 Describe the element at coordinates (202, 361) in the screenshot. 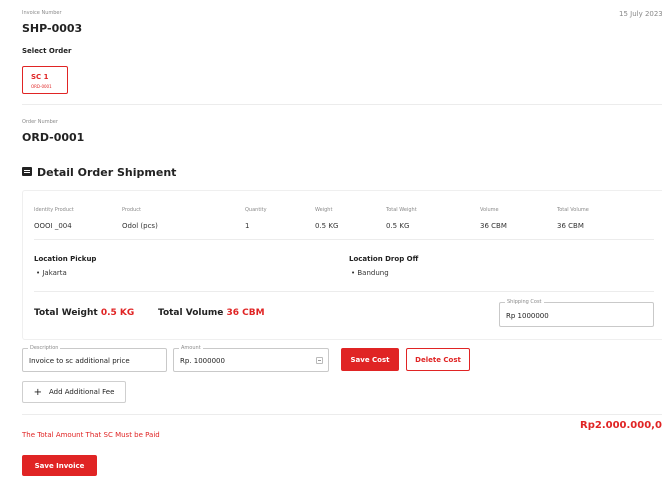

I see `amount-value: Rp. 1000000` at that location.